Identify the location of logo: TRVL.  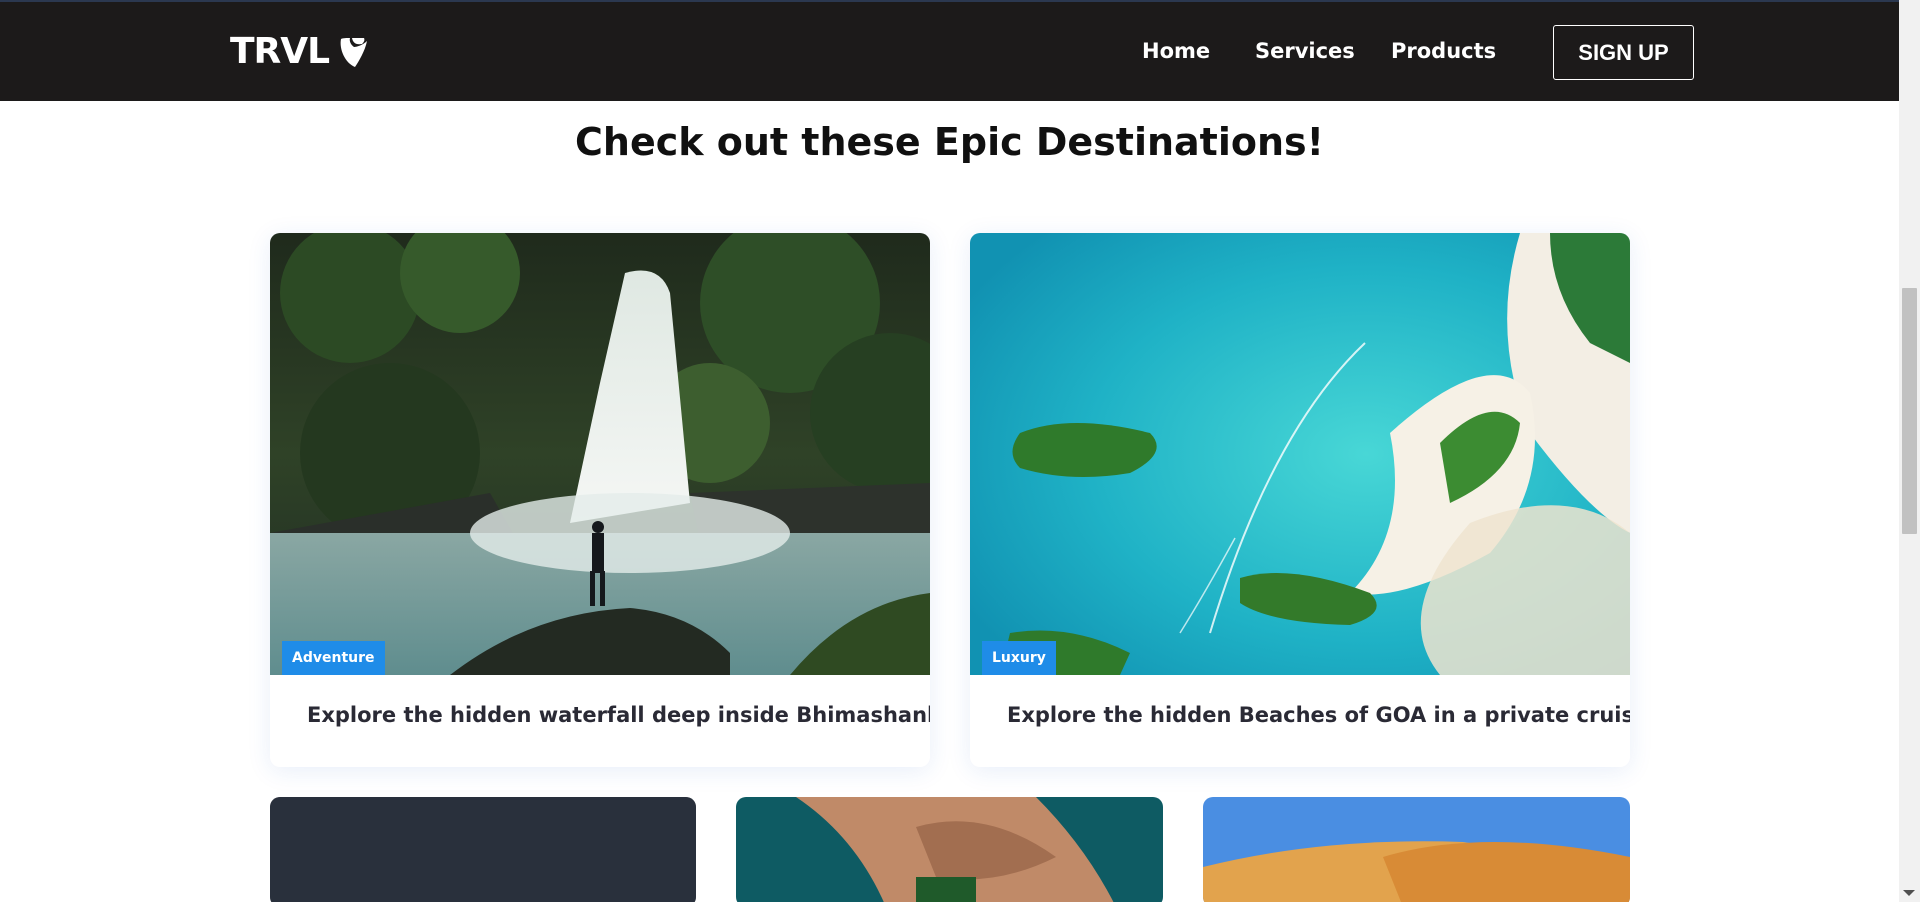
(300, 51).